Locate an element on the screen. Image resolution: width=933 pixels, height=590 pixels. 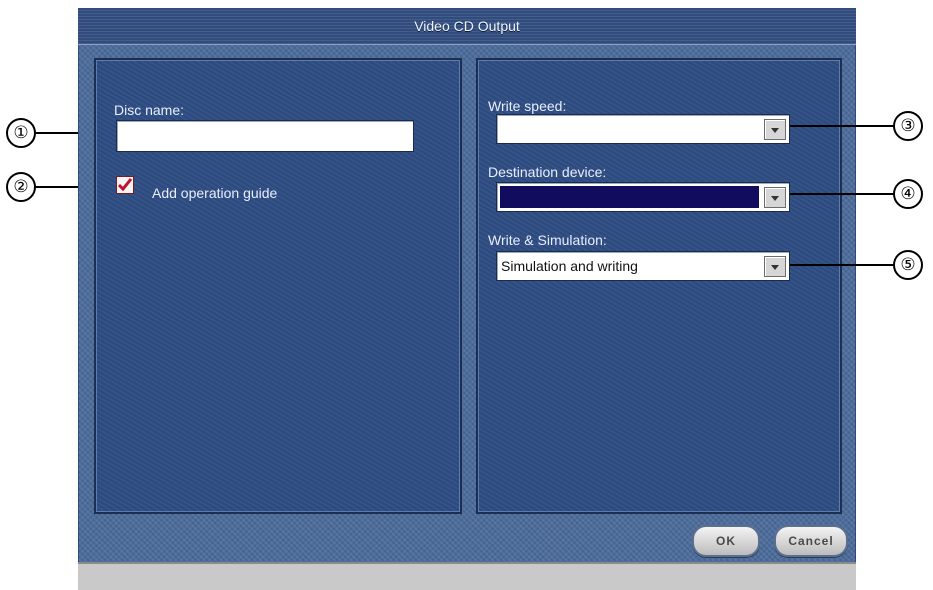
destination-device-select is located at coordinates (643, 197).